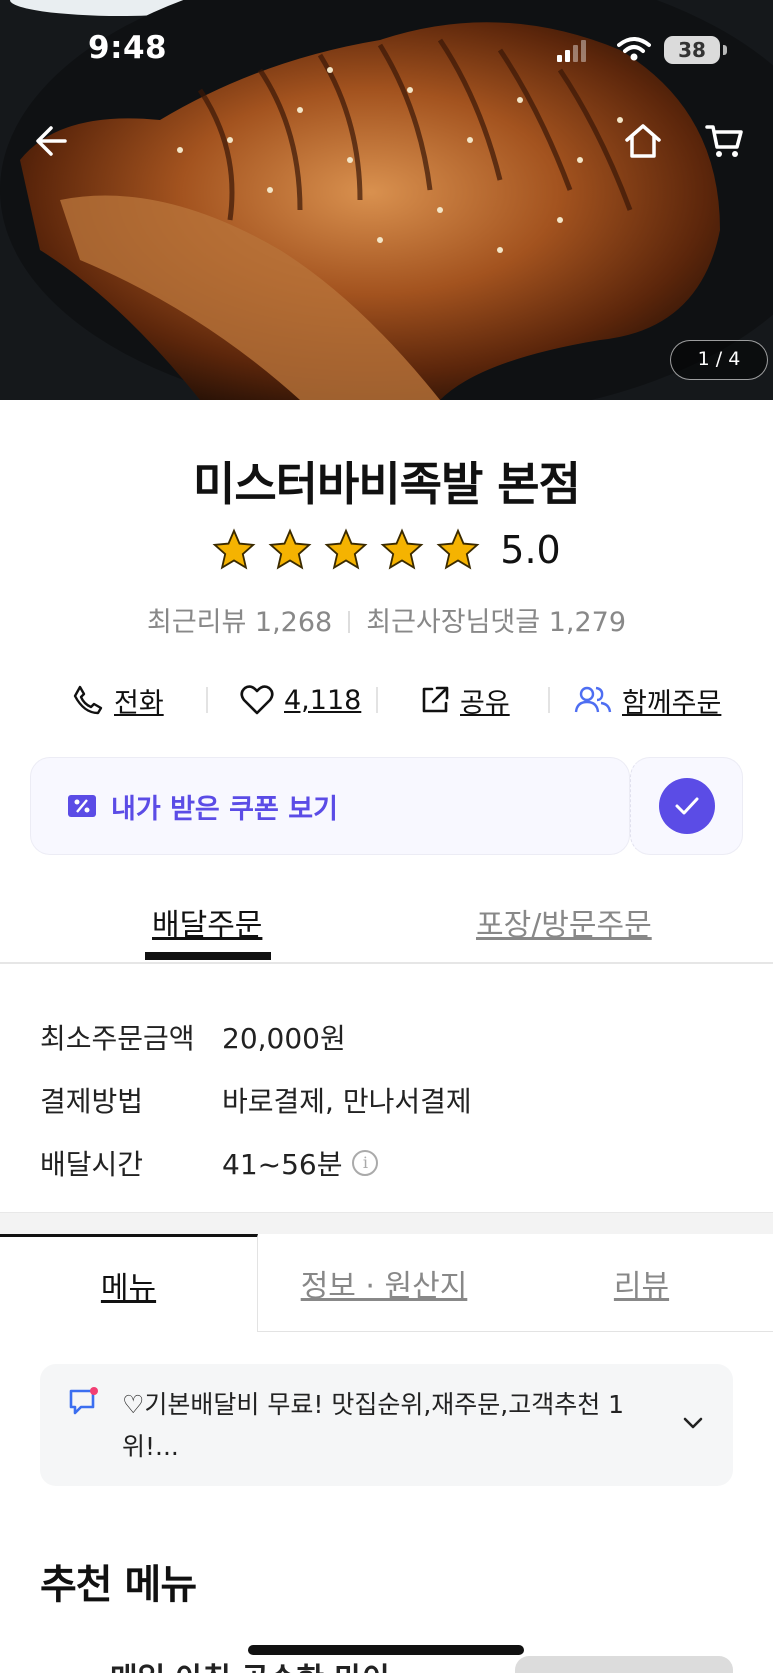 This screenshot has width=773, height=1673. Describe the element at coordinates (282, 1164) in the screenshot. I see `delivery-time-value: 41~56분` at that location.